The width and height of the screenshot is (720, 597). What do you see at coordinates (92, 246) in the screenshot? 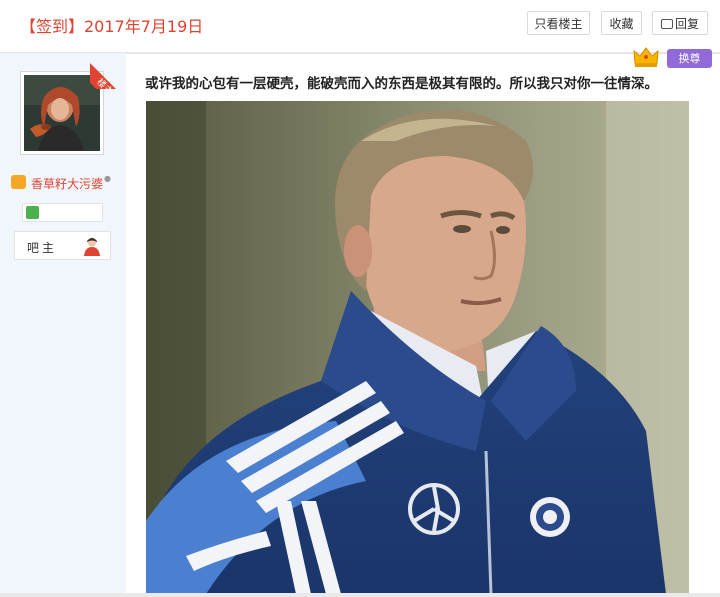
I see `moderator-icon` at bounding box center [92, 246].